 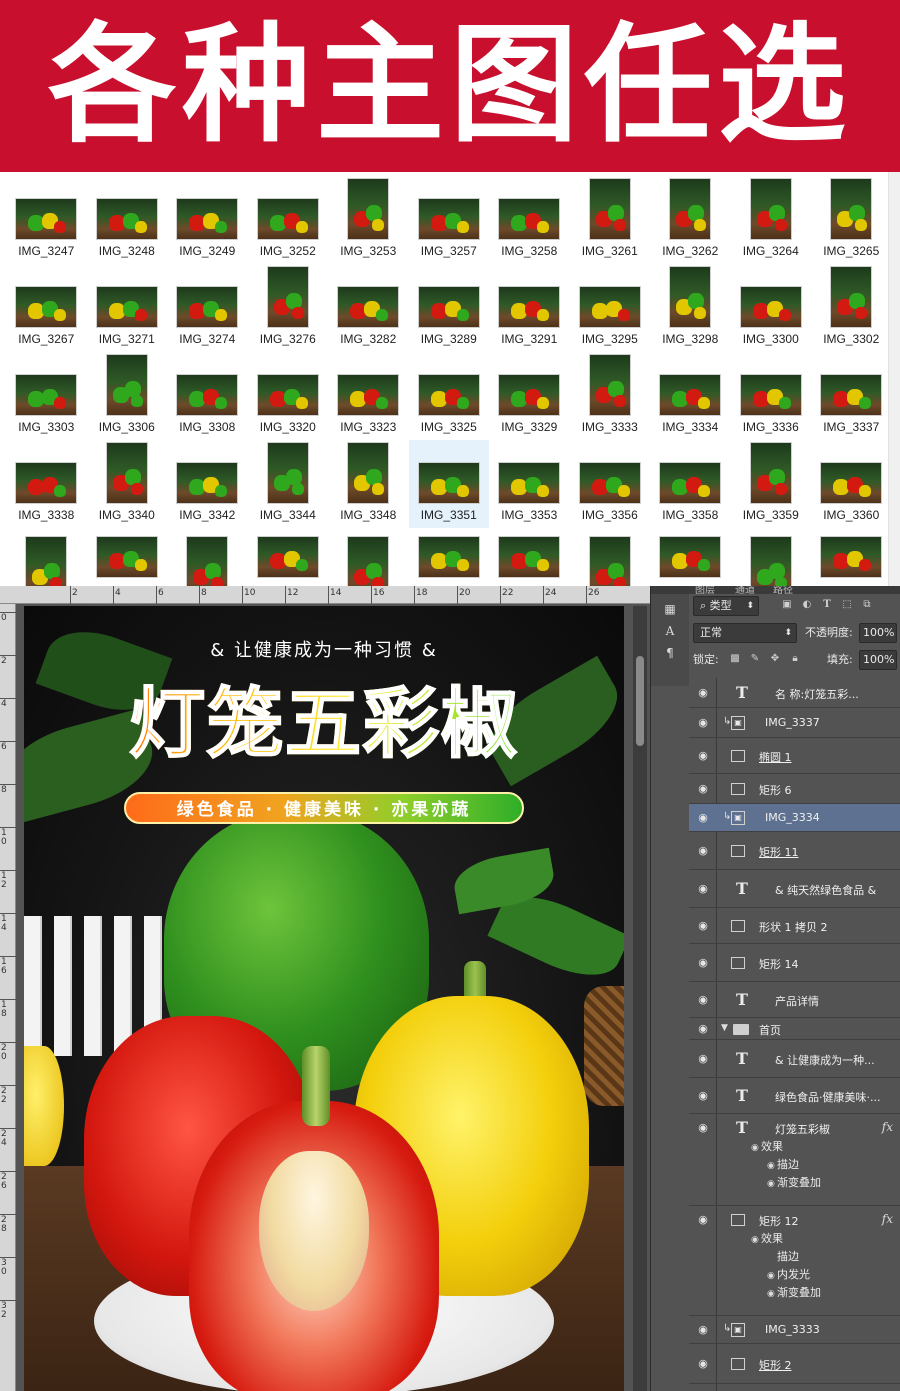 I want to click on file-item: IMG_3274, so click(x=207, y=308).